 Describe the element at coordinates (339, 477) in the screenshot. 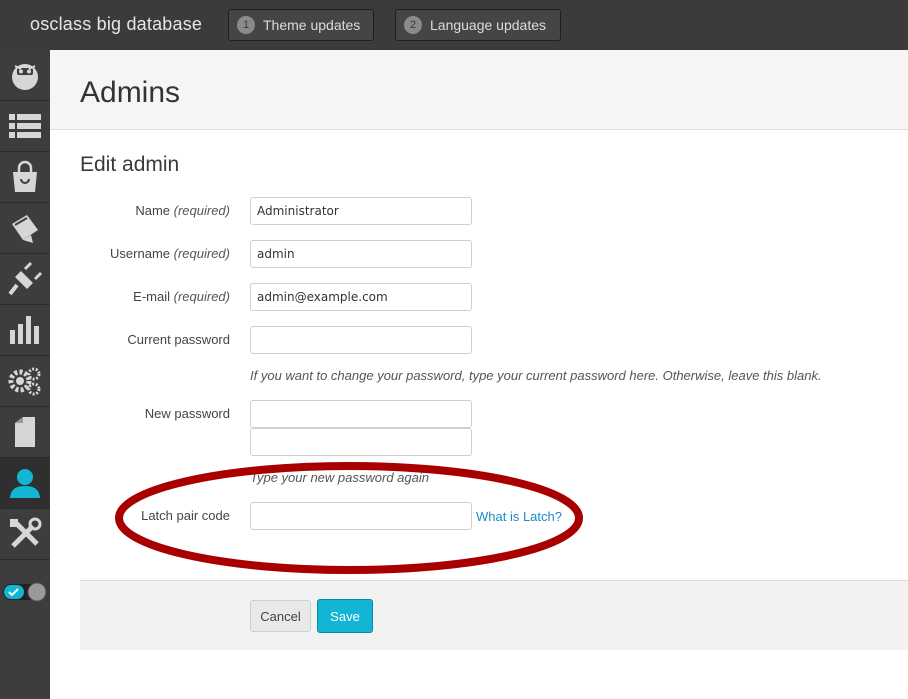

I see `confirm-password-help: Type your new password again` at that location.